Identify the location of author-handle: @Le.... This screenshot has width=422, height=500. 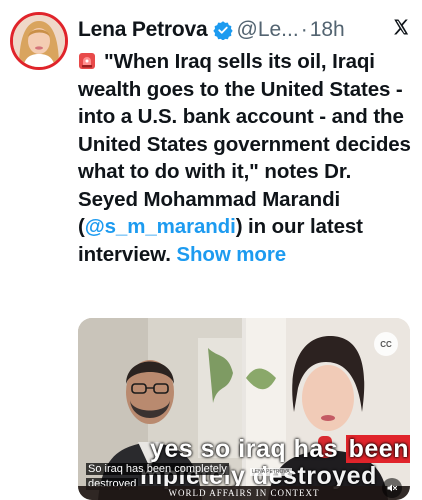
(268, 30).